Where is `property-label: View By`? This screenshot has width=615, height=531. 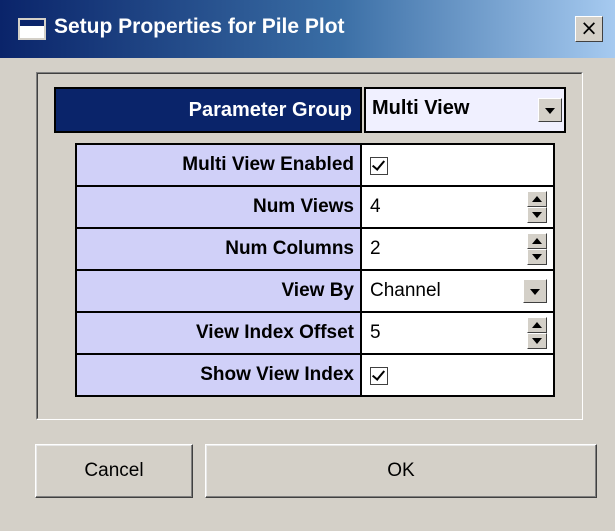
property-label: View By is located at coordinates (219, 291).